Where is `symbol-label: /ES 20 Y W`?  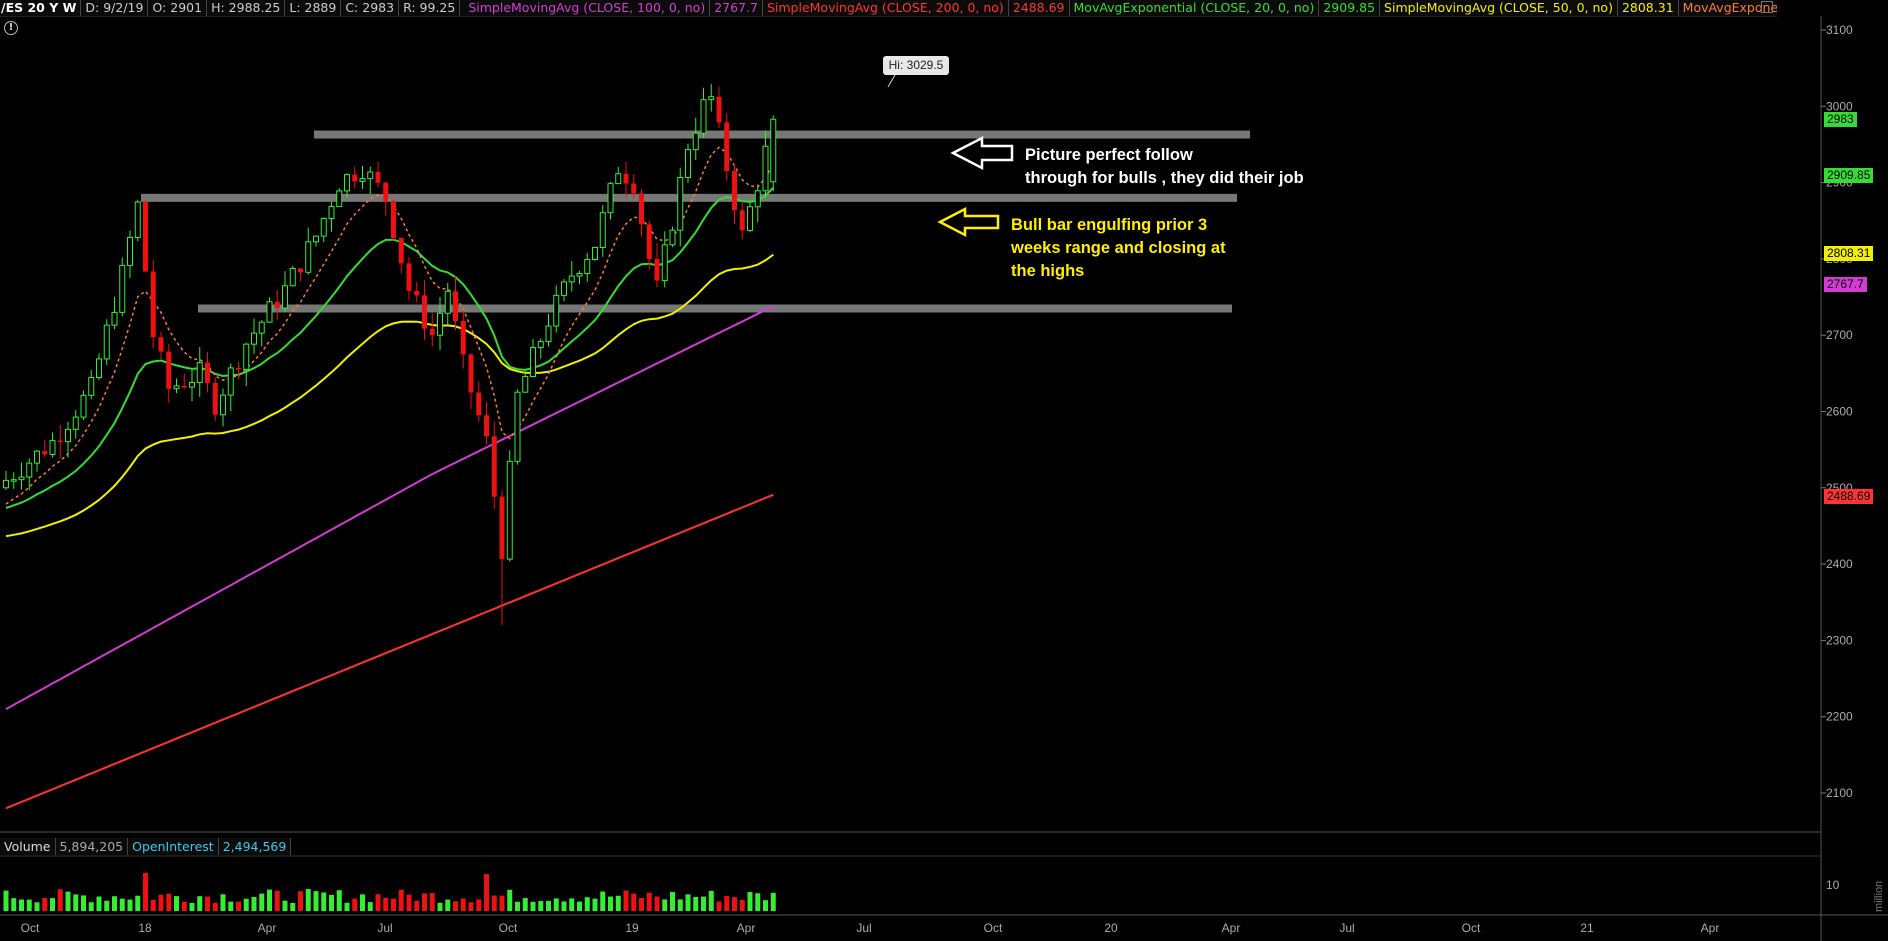
symbol-label: /ES 20 Y W is located at coordinates (41, 8).